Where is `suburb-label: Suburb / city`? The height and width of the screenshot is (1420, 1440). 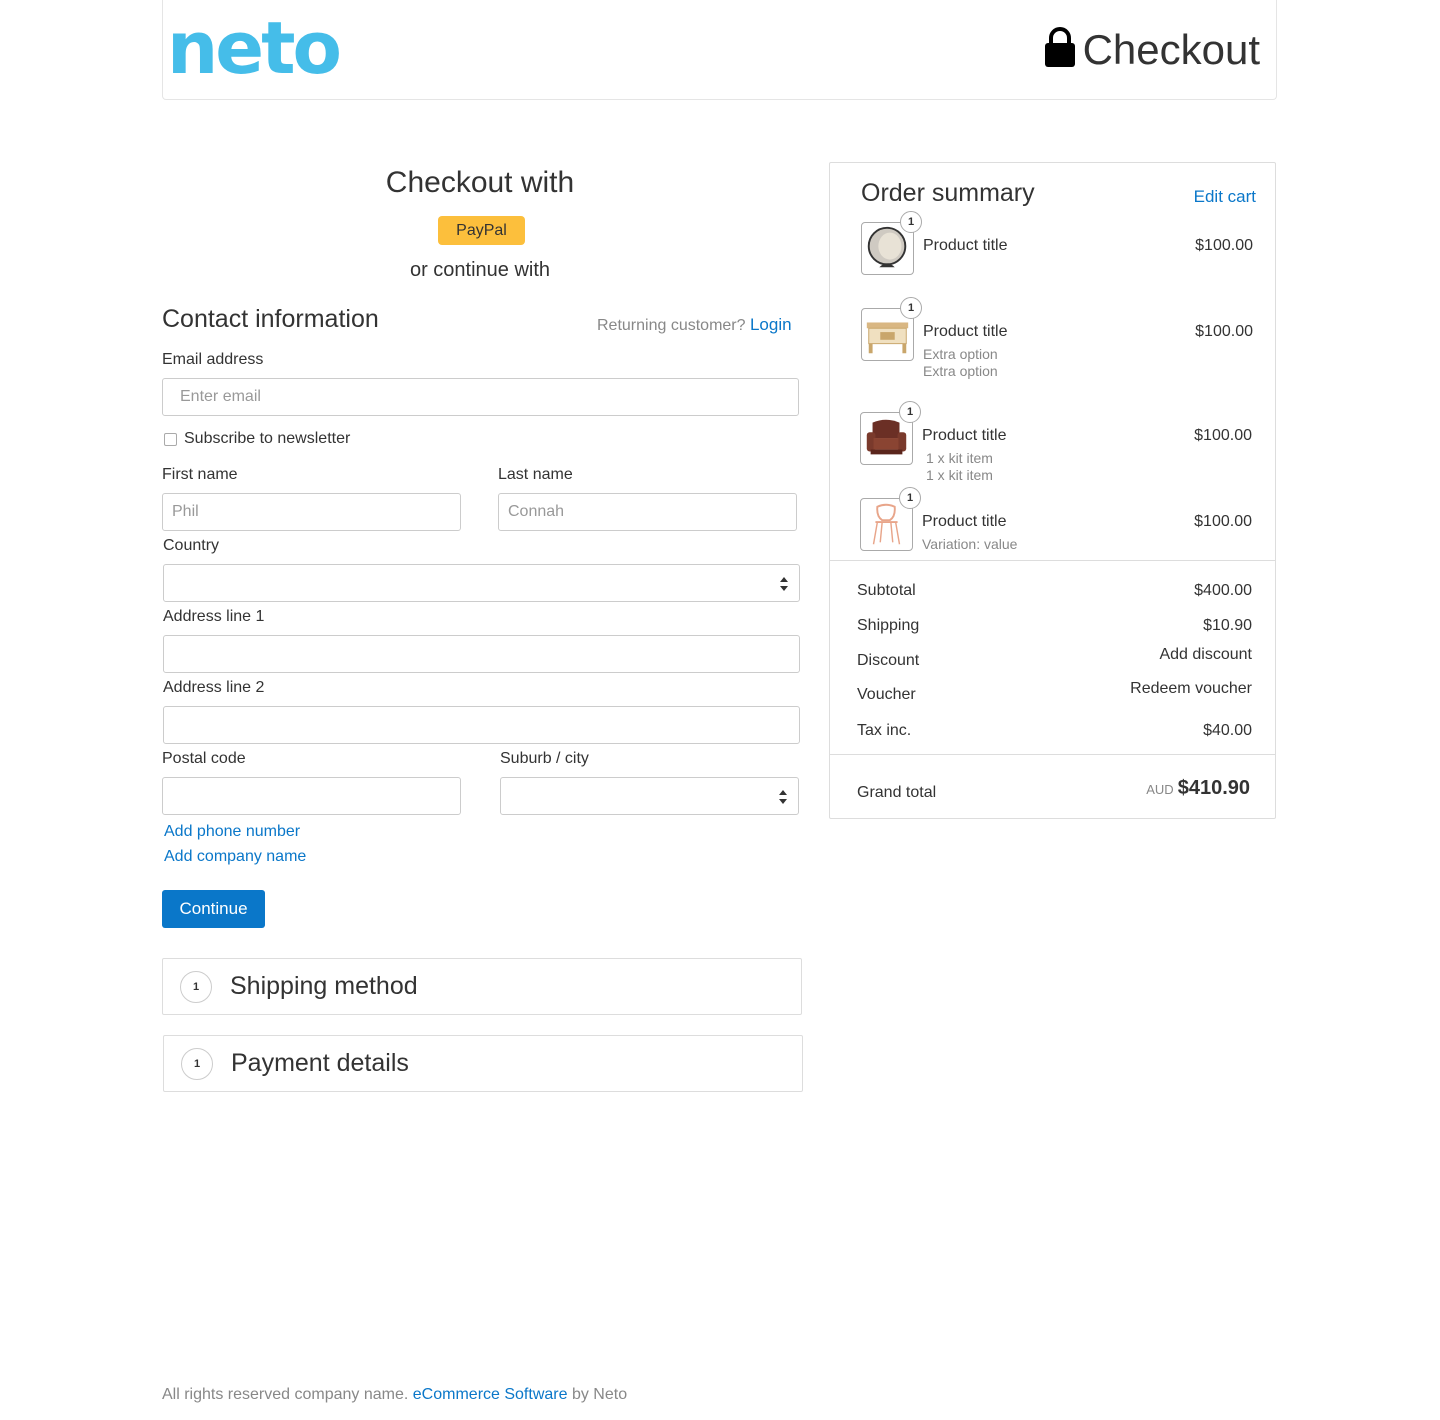 suburb-label: Suburb / city is located at coordinates (544, 758).